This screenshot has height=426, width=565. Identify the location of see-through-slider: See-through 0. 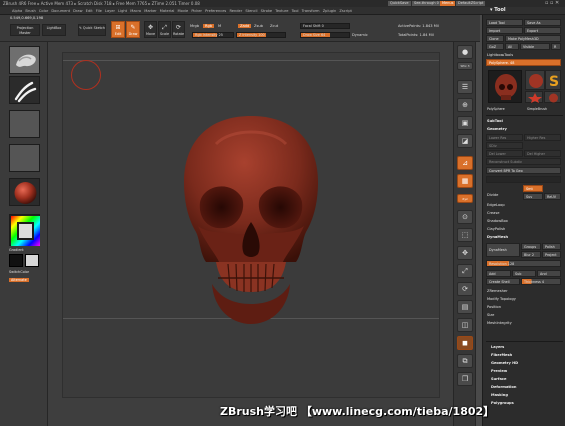
(426, 3).